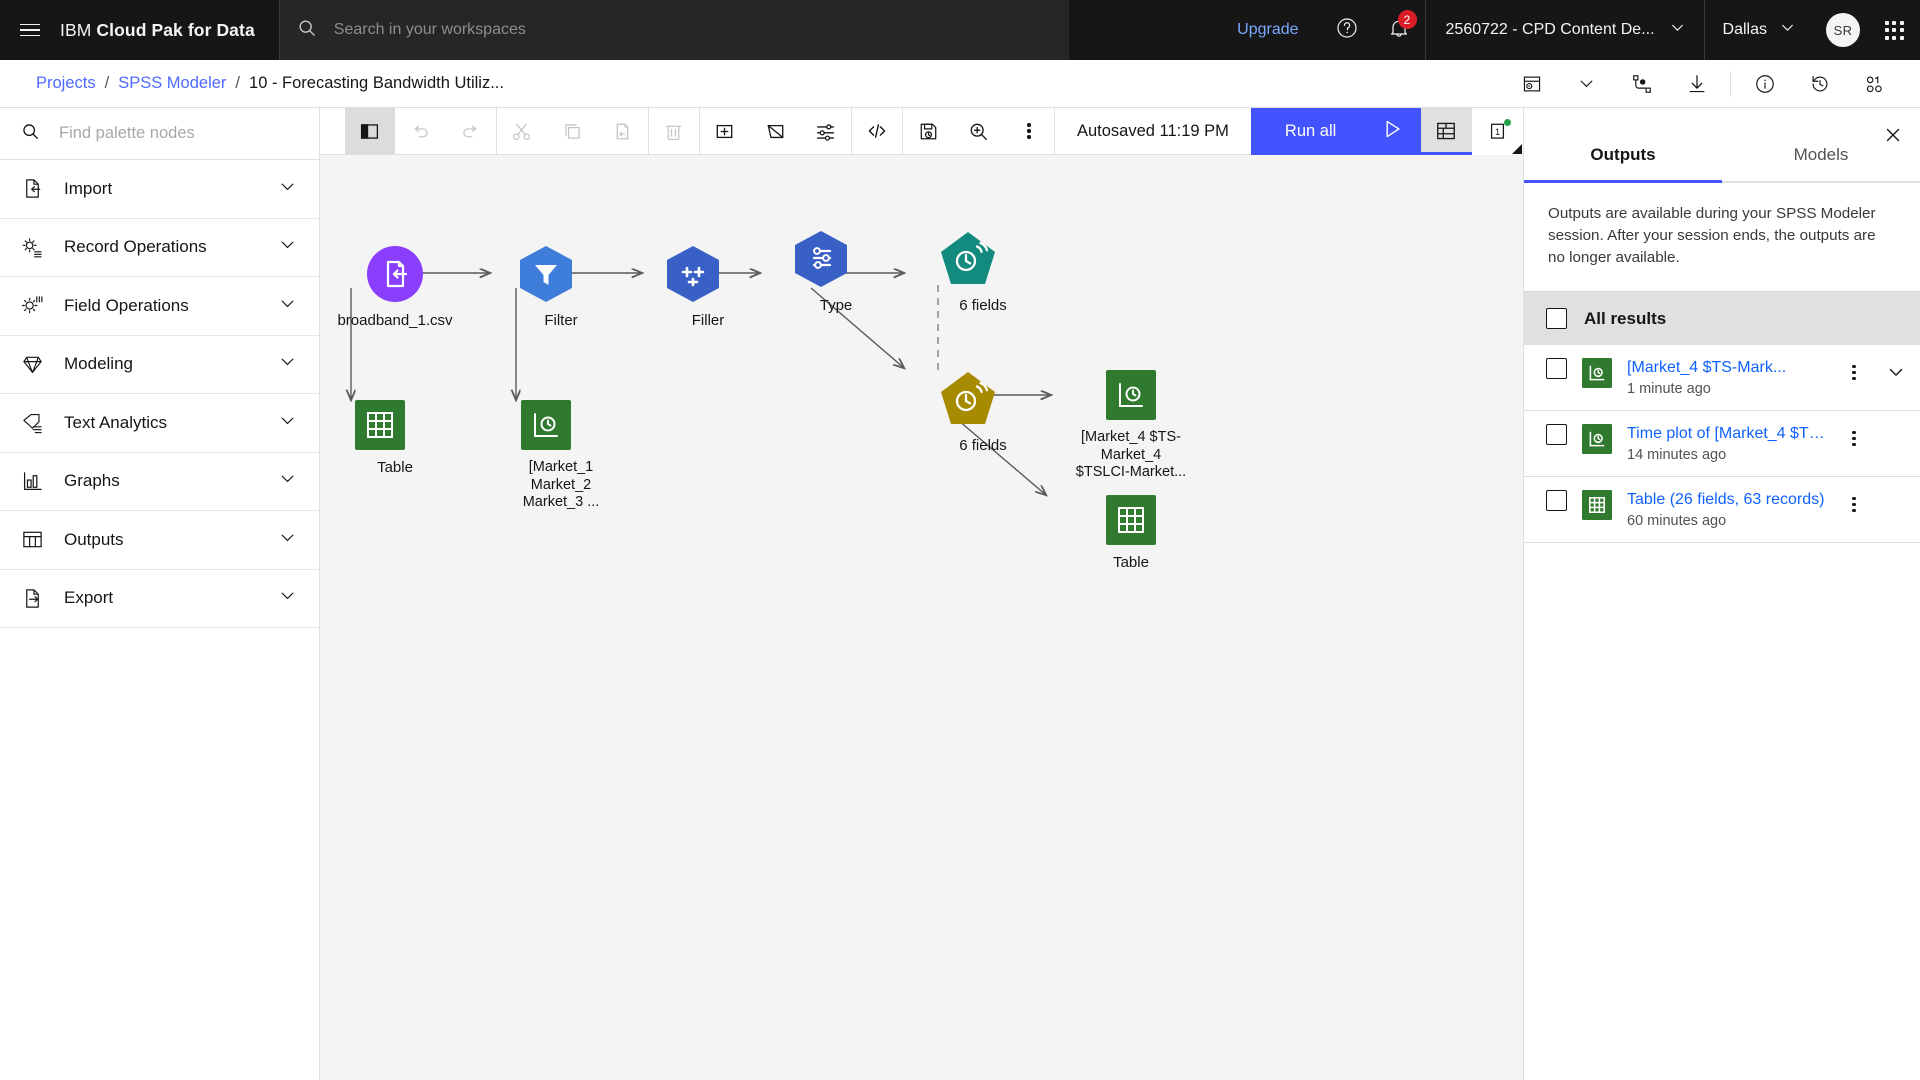 The width and height of the screenshot is (1920, 1080). What do you see at coordinates (380, 438) in the screenshot?
I see `canvas-node-table-1: Table` at bounding box center [380, 438].